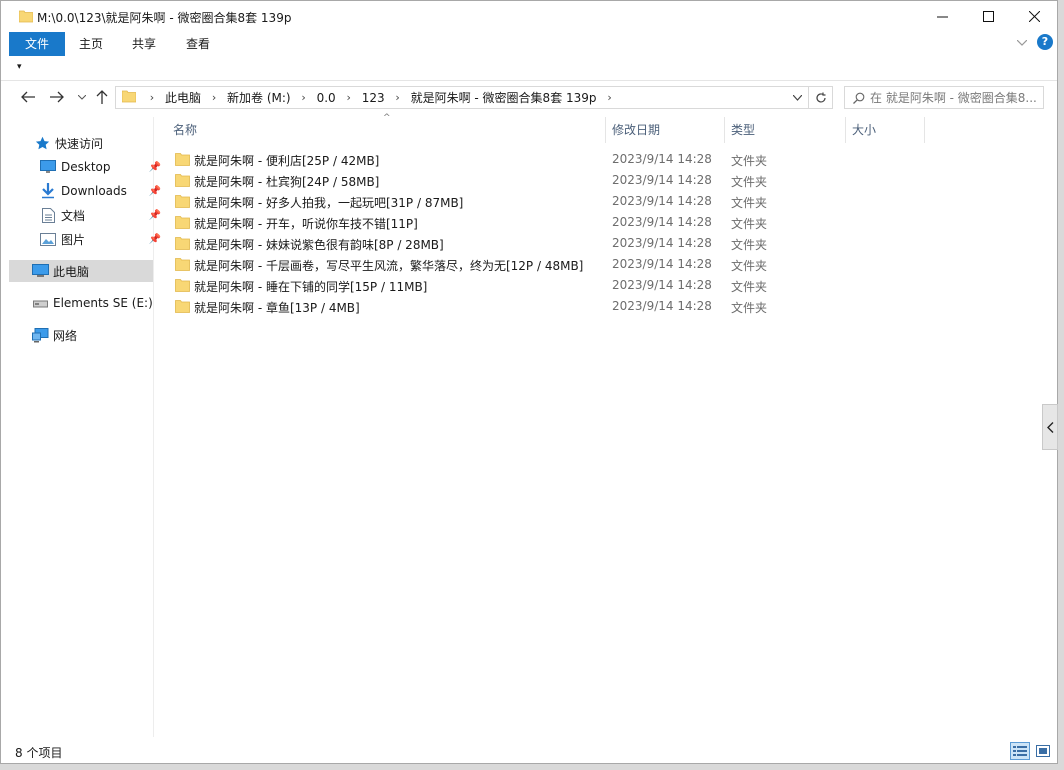 The width and height of the screenshot is (1064, 770). What do you see at coordinates (665, 130) in the screenshot?
I see `column-header-date: 修改日期` at bounding box center [665, 130].